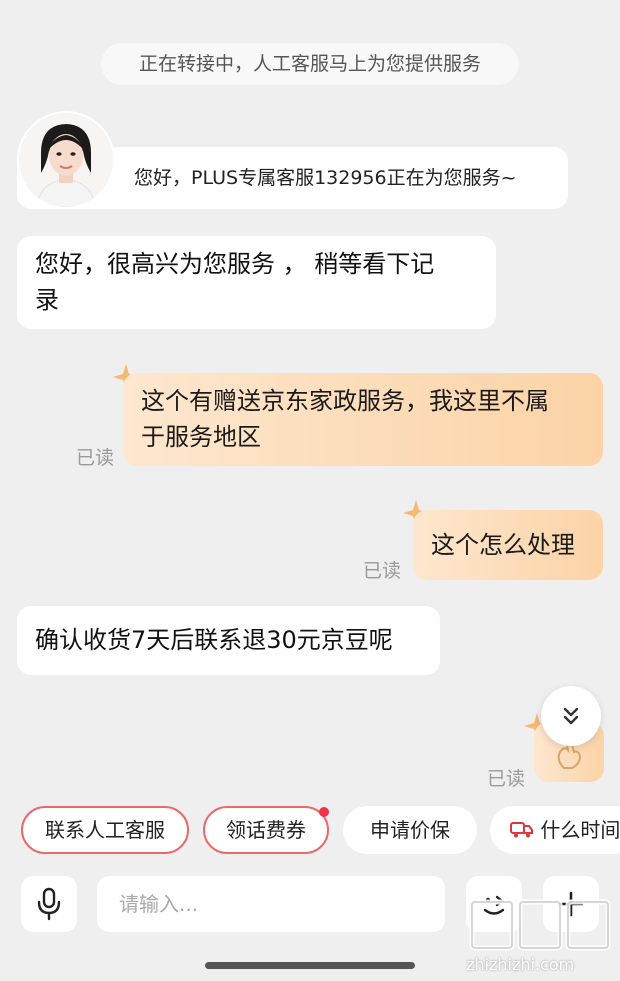 Image resolution: width=620 pixels, height=981 pixels. I want to click on agent-avatar, so click(66, 160).